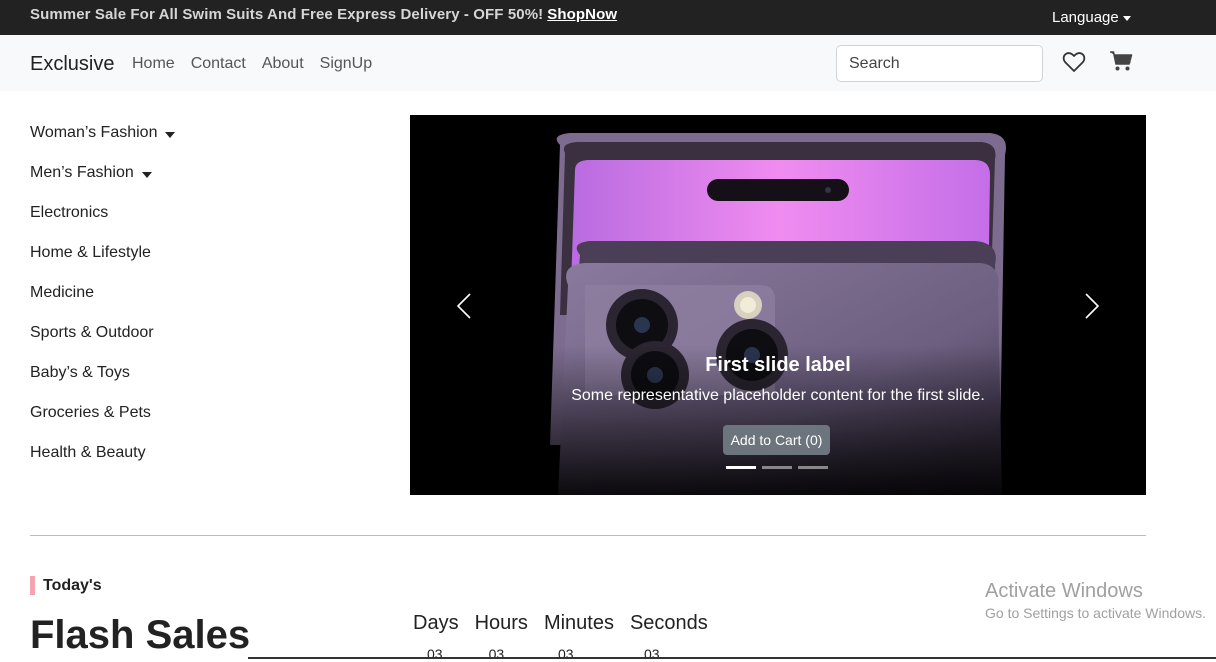  I want to click on timer-label: Days, so click(436, 623).